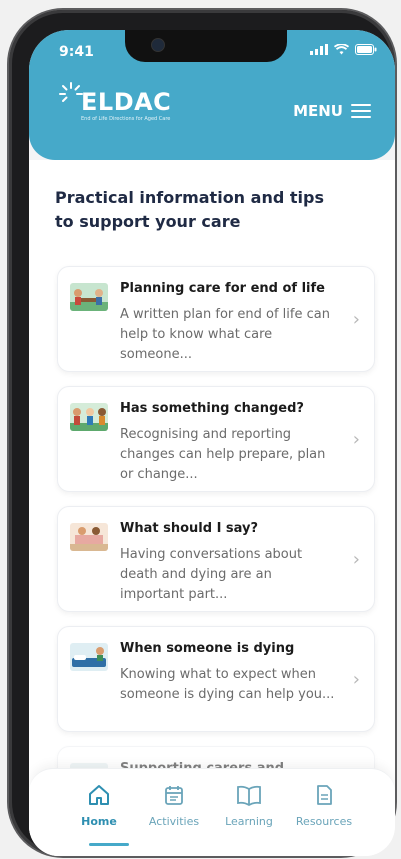  What do you see at coordinates (174, 795) in the screenshot?
I see `calendar-icon` at bounding box center [174, 795].